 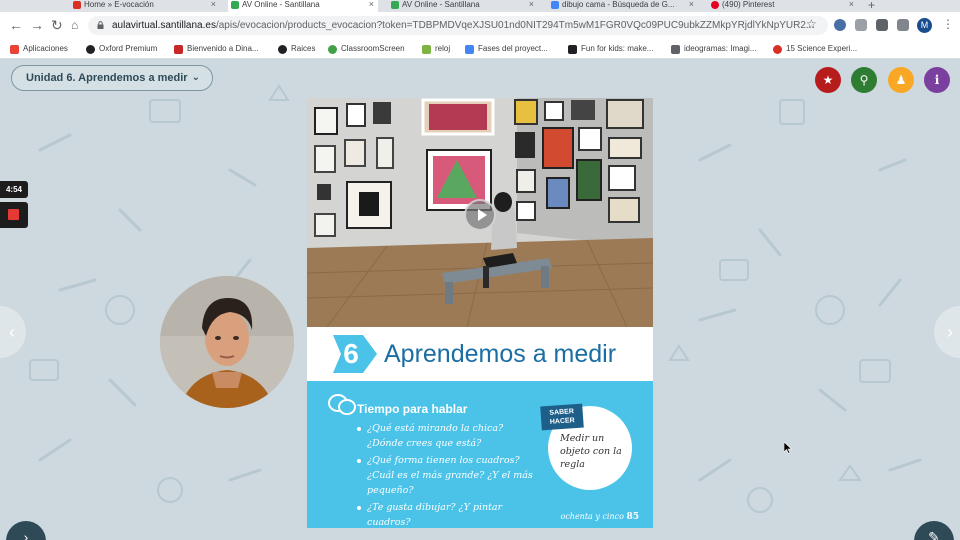 What do you see at coordinates (463, 6) in the screenshot?
I see `browser-tab: AV Online - Santillana ×` at bounding box center [463, 6].